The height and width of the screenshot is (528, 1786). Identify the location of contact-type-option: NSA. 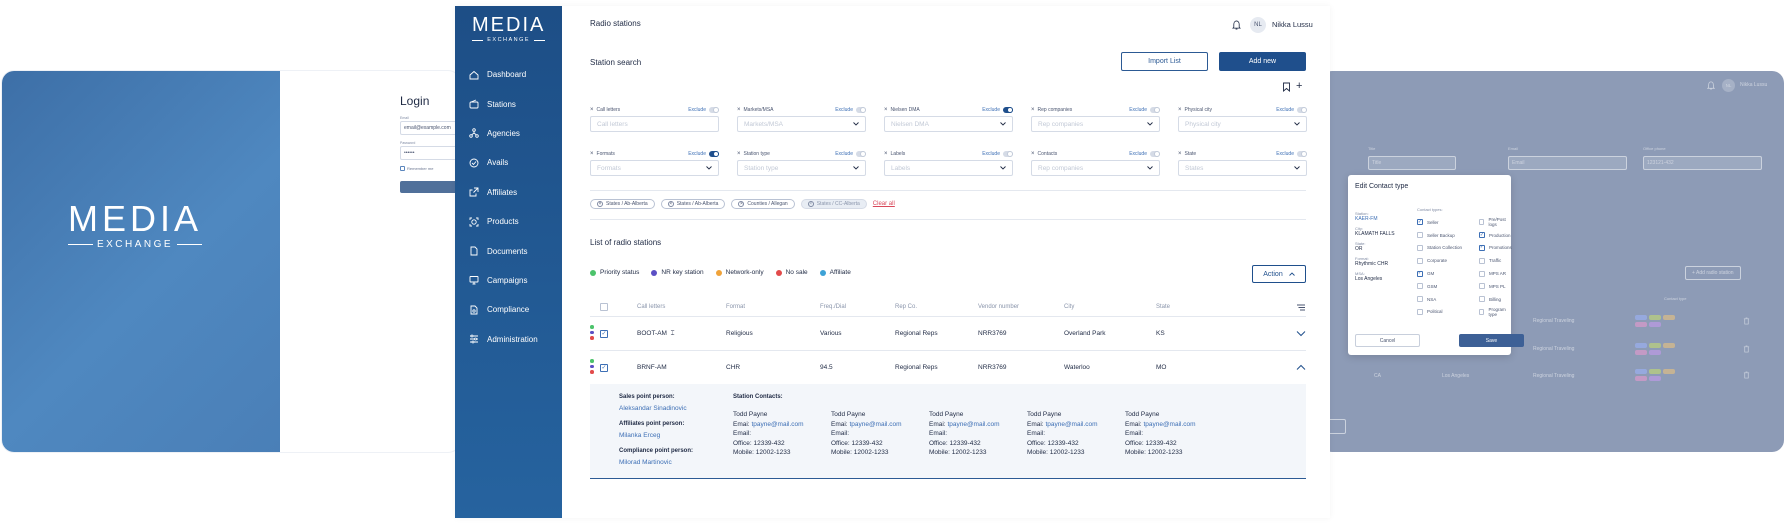
(1439, 299).